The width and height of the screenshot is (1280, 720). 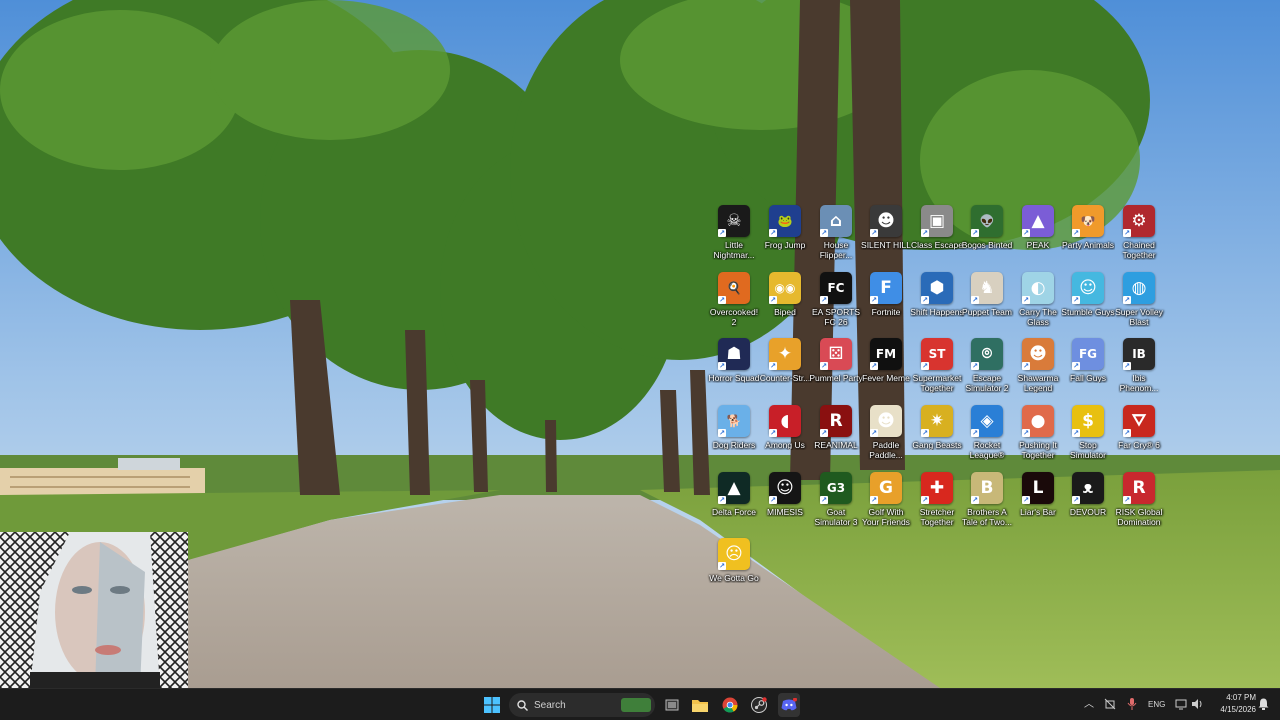 I want to click on desktop-icon: ☺ ↗ Stumble Guys, so click(x=1088, y=302).